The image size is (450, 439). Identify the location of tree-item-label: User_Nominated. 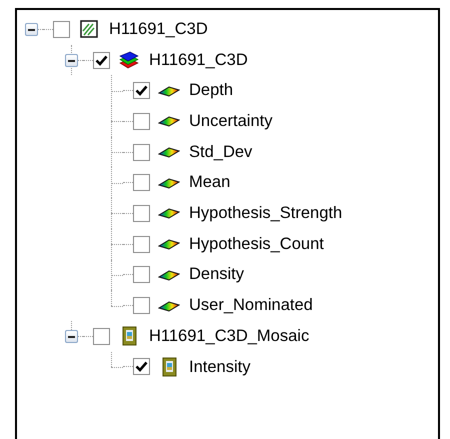
(251, 305).